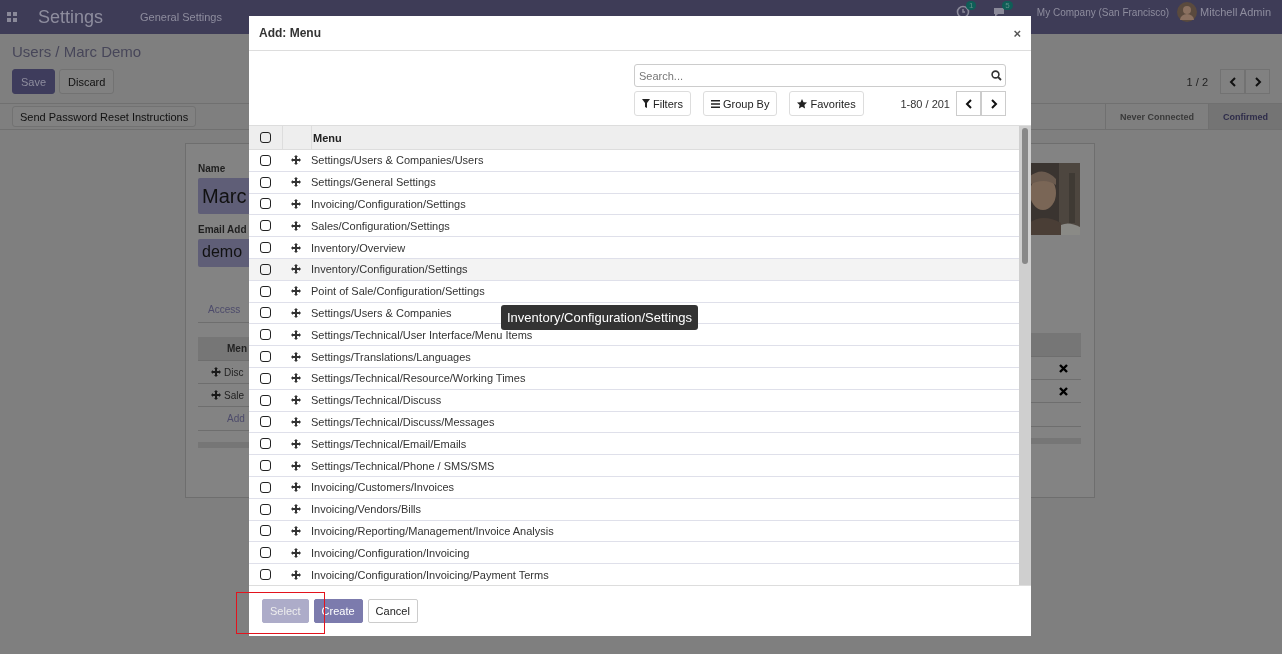  What do you see at coordinates (390, 552) in the screenshot?
I see `table-cell: Invoicing/Configuration/Invoicing` at bounding box center [390, 552].